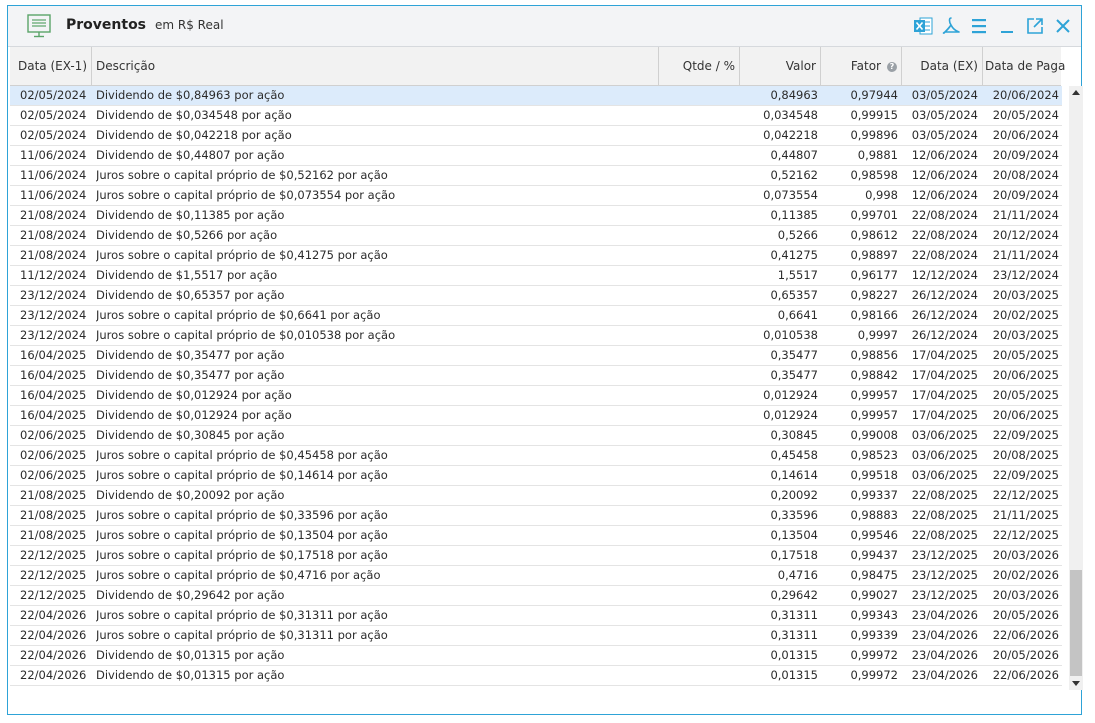 The width and height of the screenshot is (1095, 723). I want to click on toolbar, so click(993, 26).